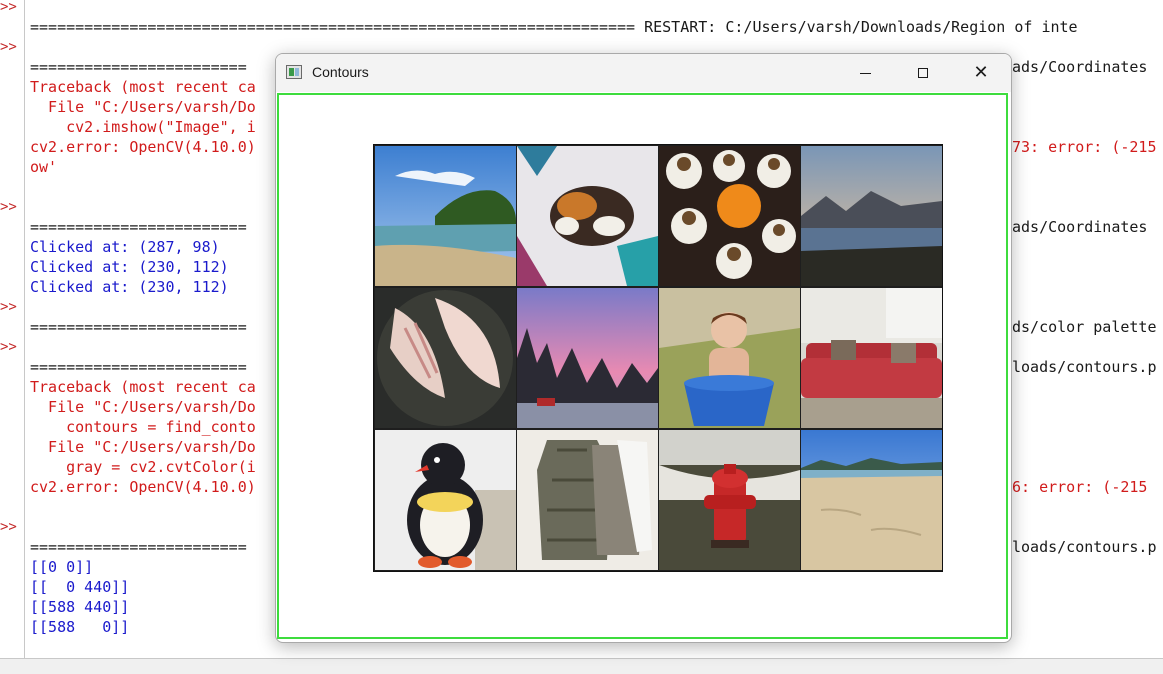 The image size is (1163, 674). Describe the element at coordinates (587, 500) in the screenshot. I see `tile-shirts` at that location.